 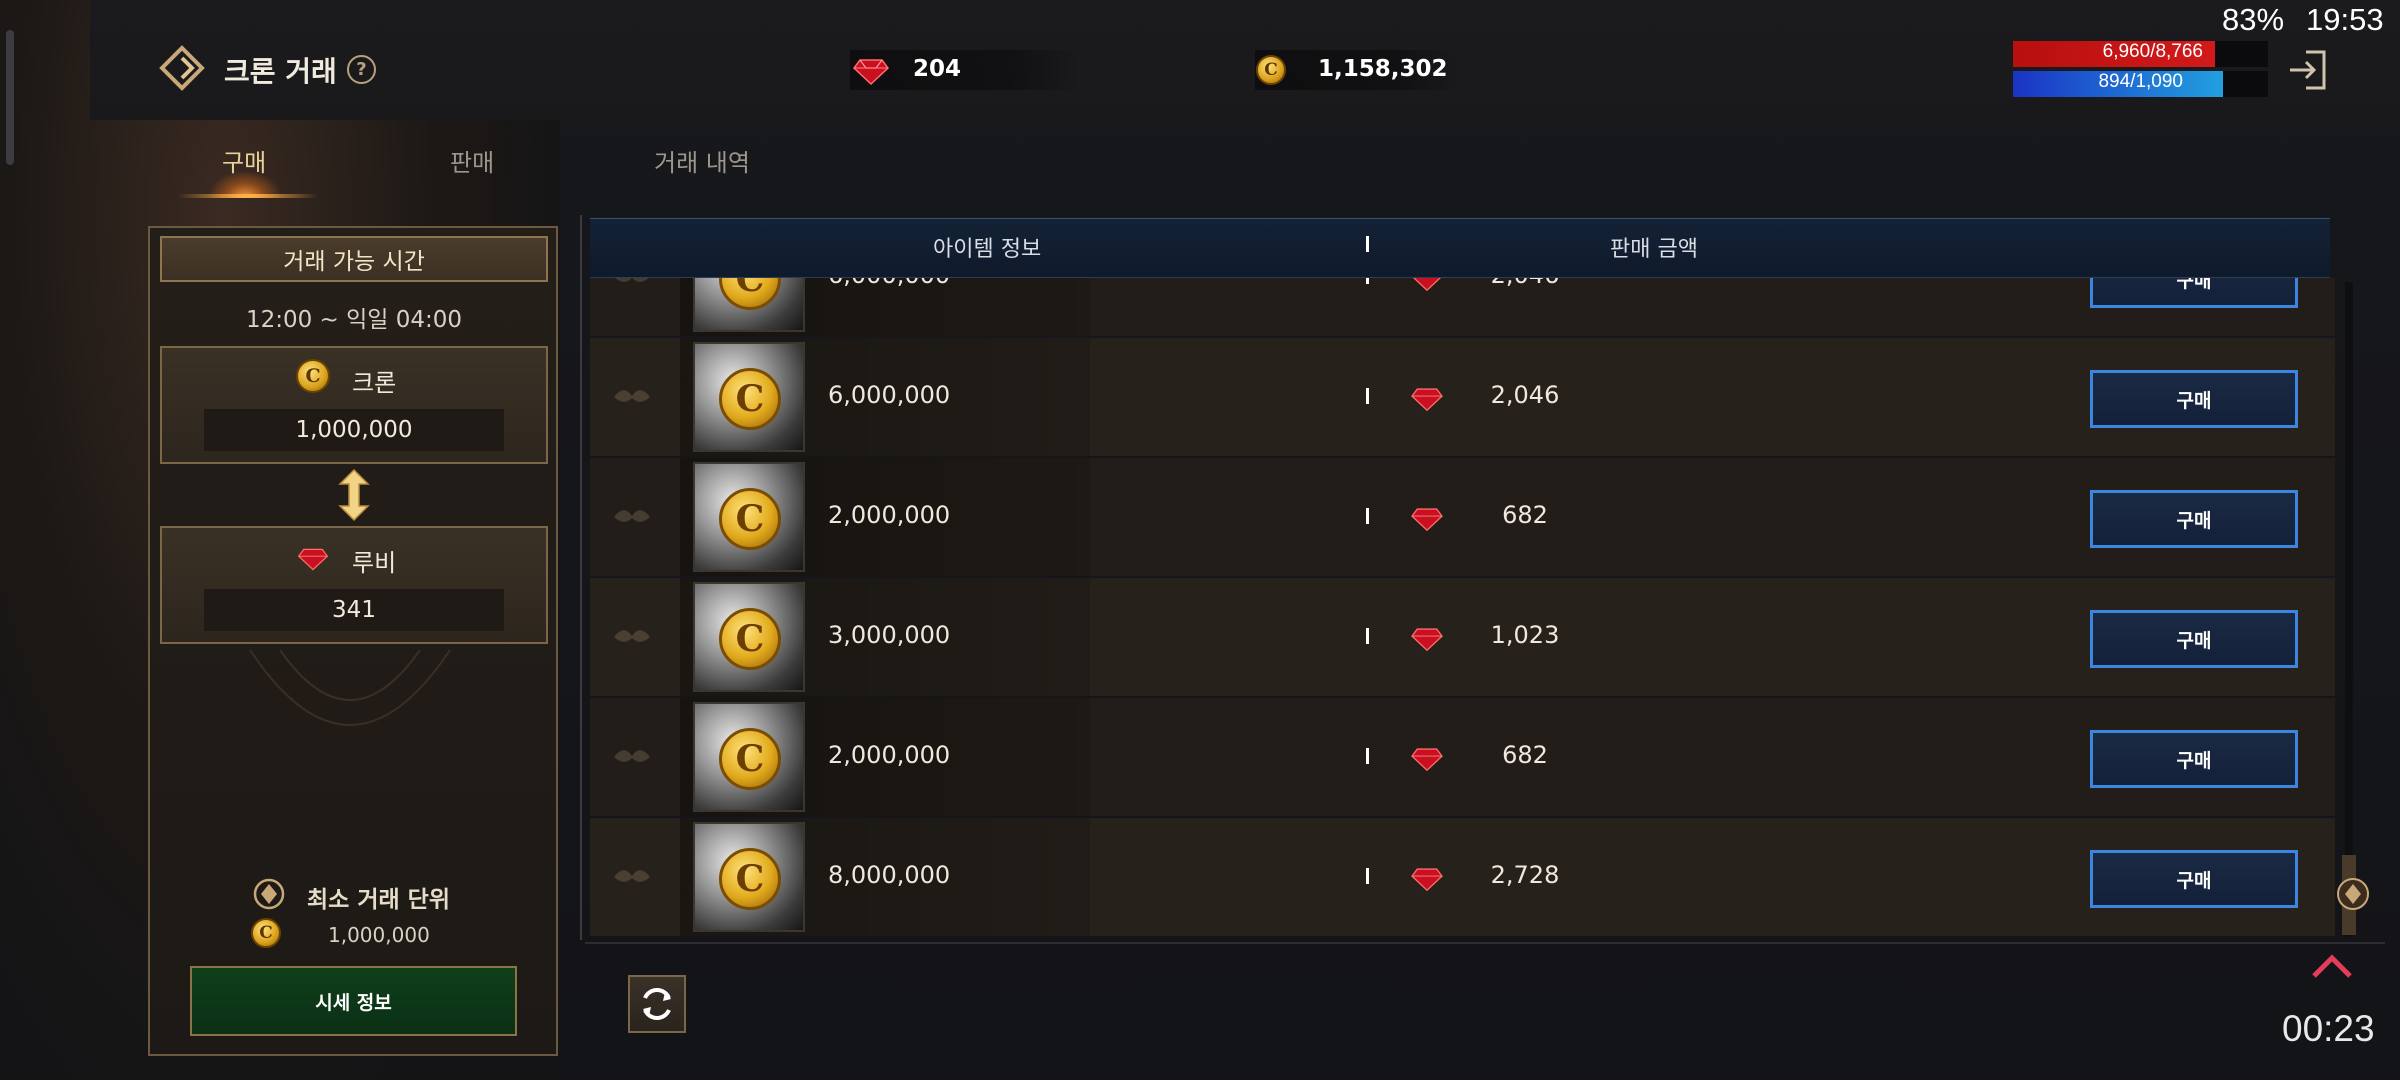 What do you see at coordinates (350, 687) in the screenshot?
I see `panel-ornament` at bounding box center [350, 687].